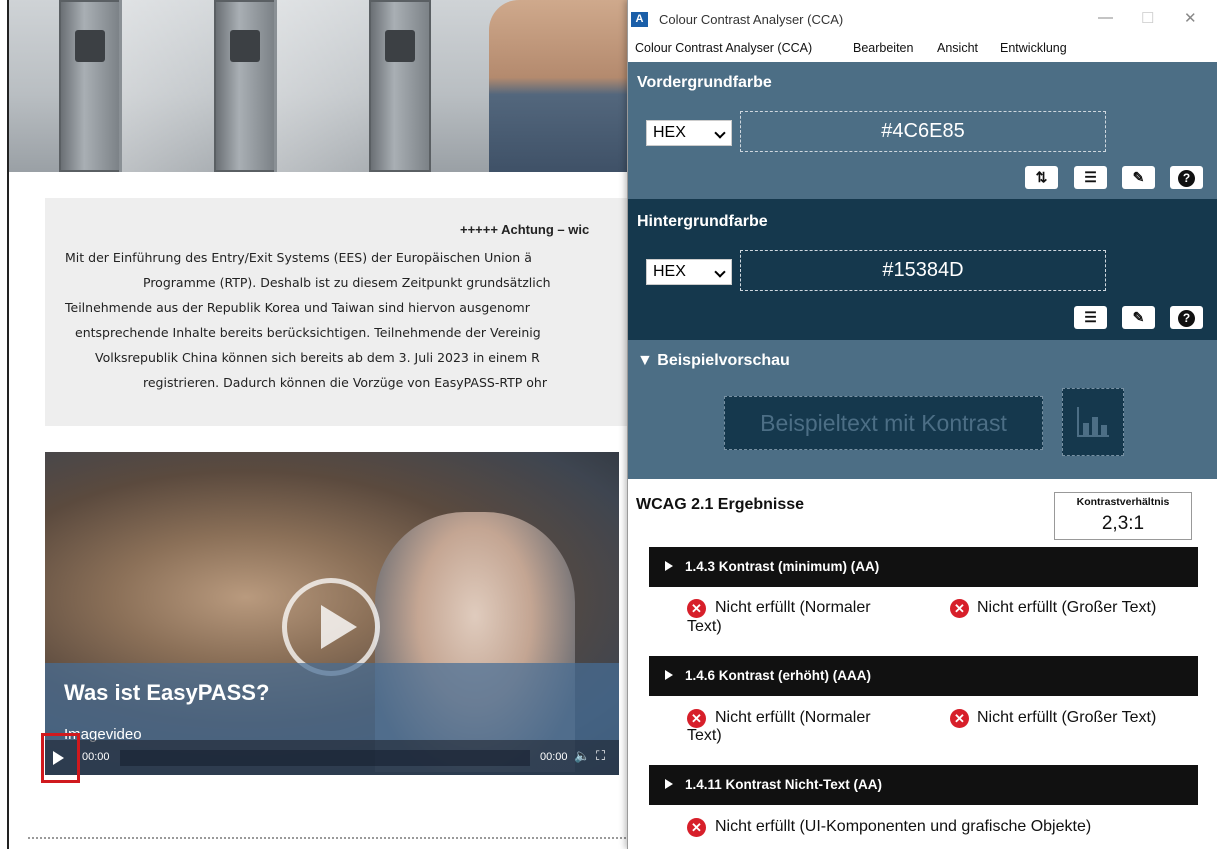 The image size is (1217, 849). I want to click on criterion-title: 1.4.3 Kontrast (minimum) (AA), so click(782, 566).